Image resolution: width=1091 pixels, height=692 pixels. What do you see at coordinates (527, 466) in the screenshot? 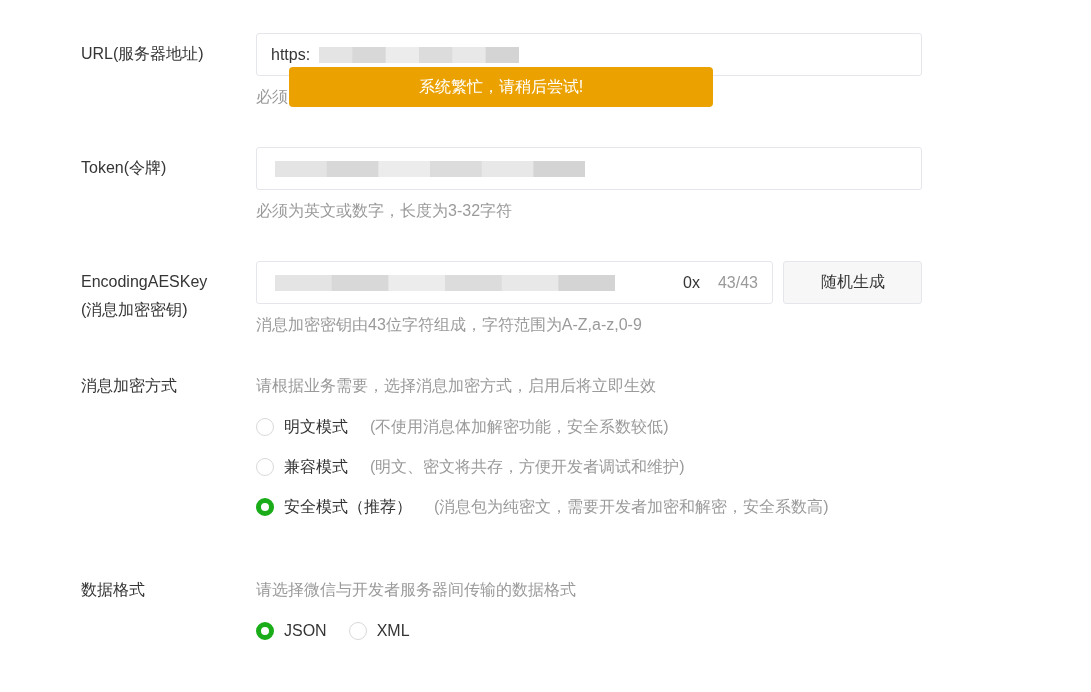
I see `option-note: (明文、密文将共存，方便开发者调试和维护)` at bounding box center [527, 466].